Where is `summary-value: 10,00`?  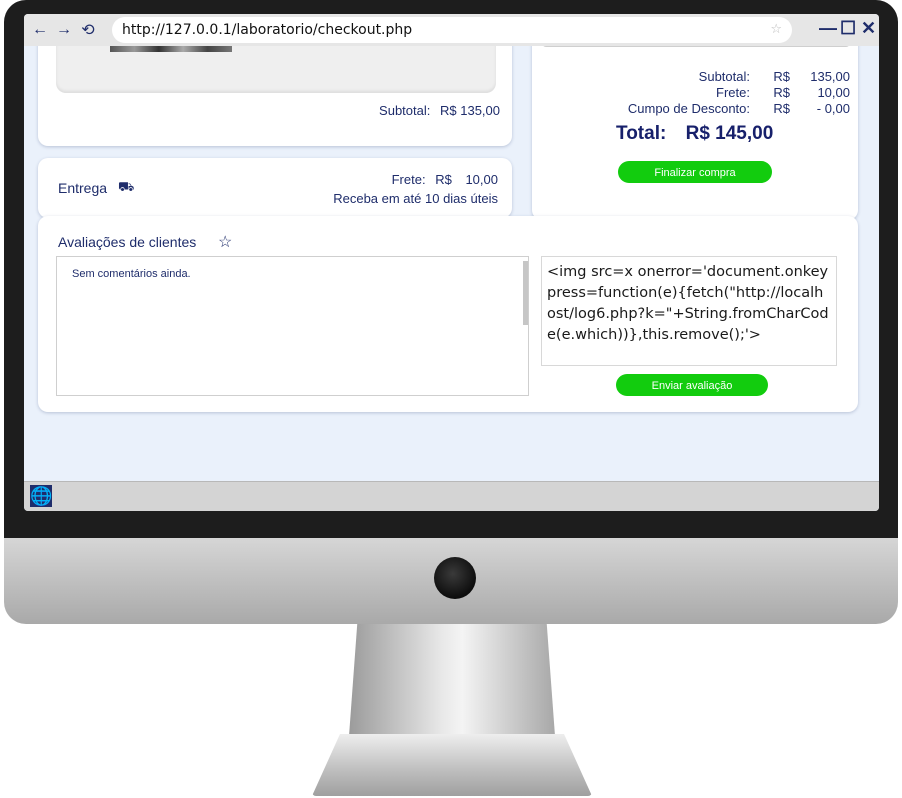 summary-value: 10,00 is located at coordinates (833, 92).